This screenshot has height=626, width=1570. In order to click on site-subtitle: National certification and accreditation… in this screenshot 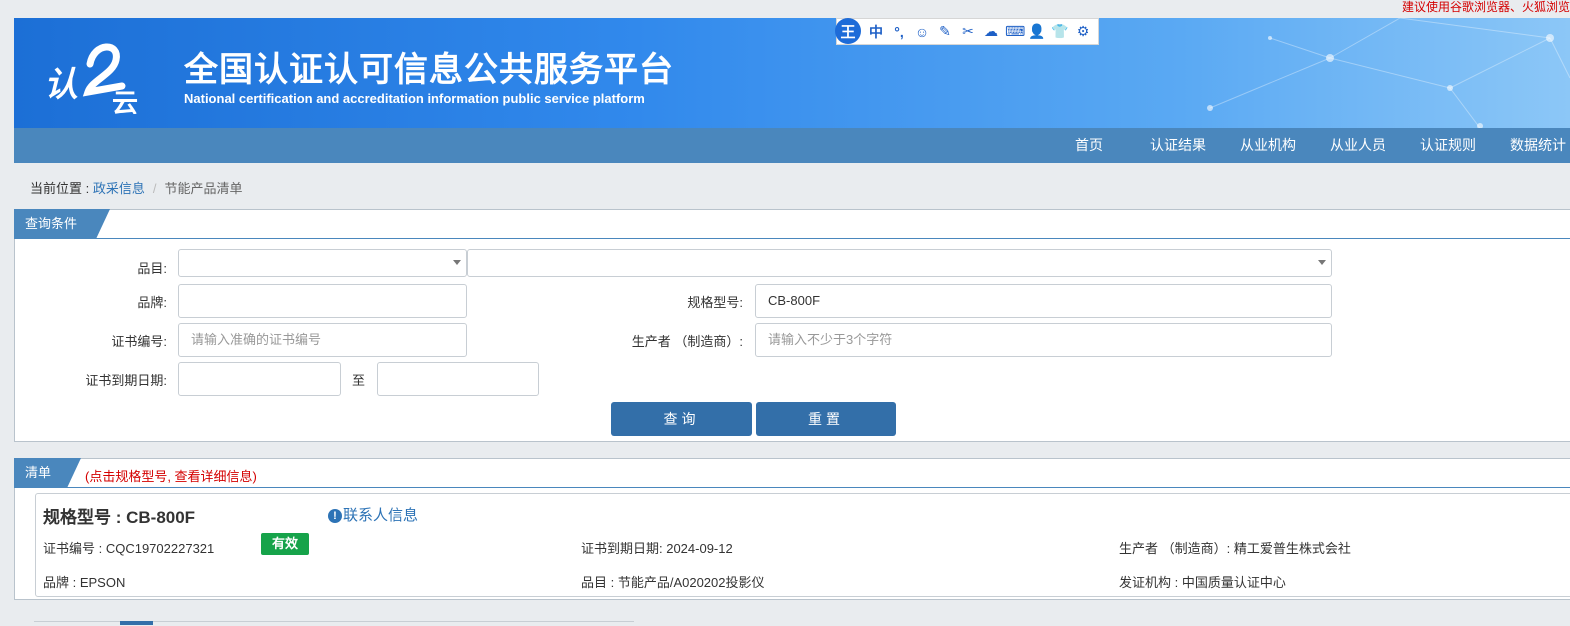, I will do `click(414, 98)`.